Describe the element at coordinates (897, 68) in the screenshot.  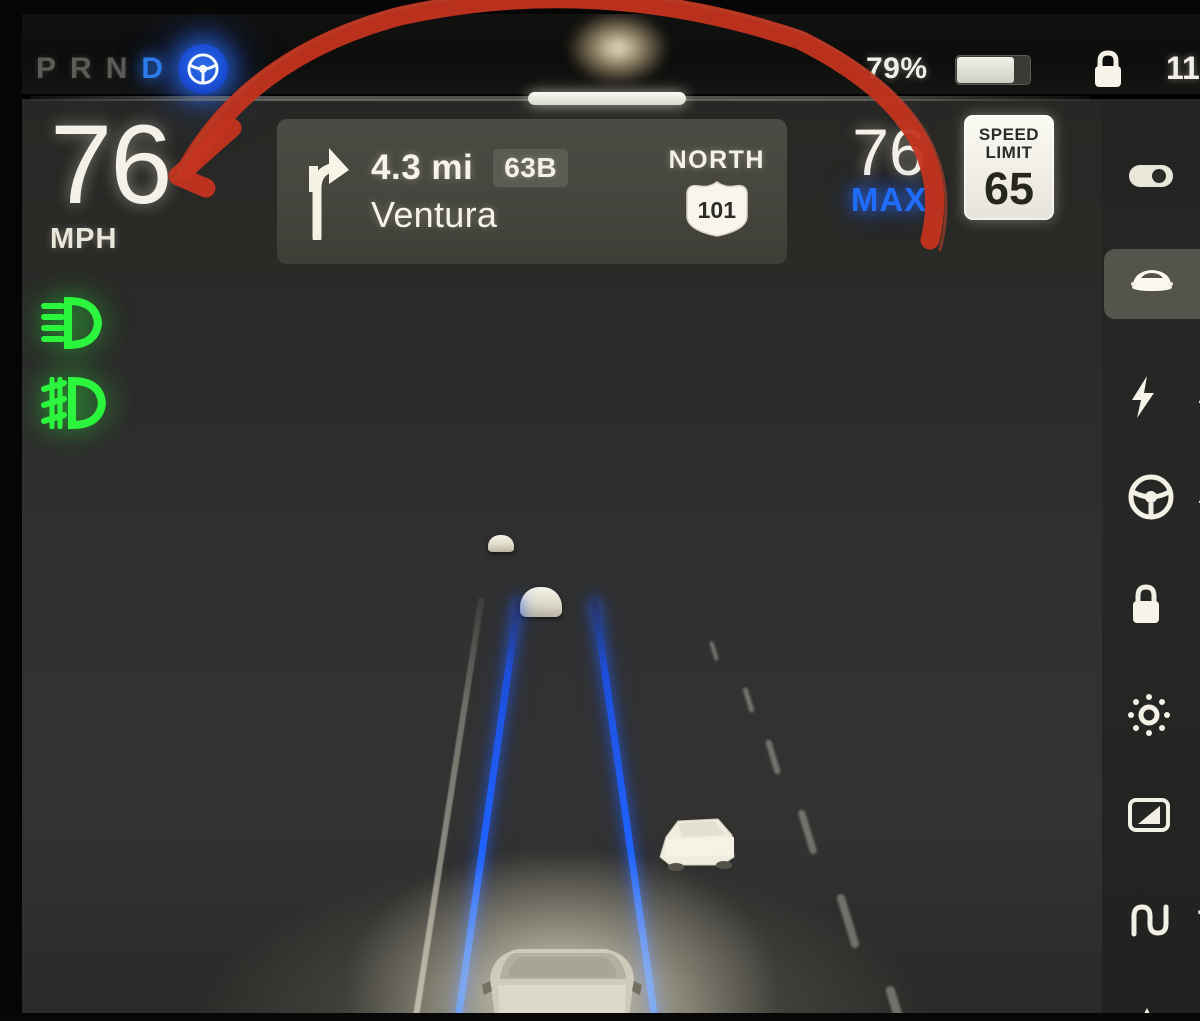
I see `battery-percentage: 79%` at that location.